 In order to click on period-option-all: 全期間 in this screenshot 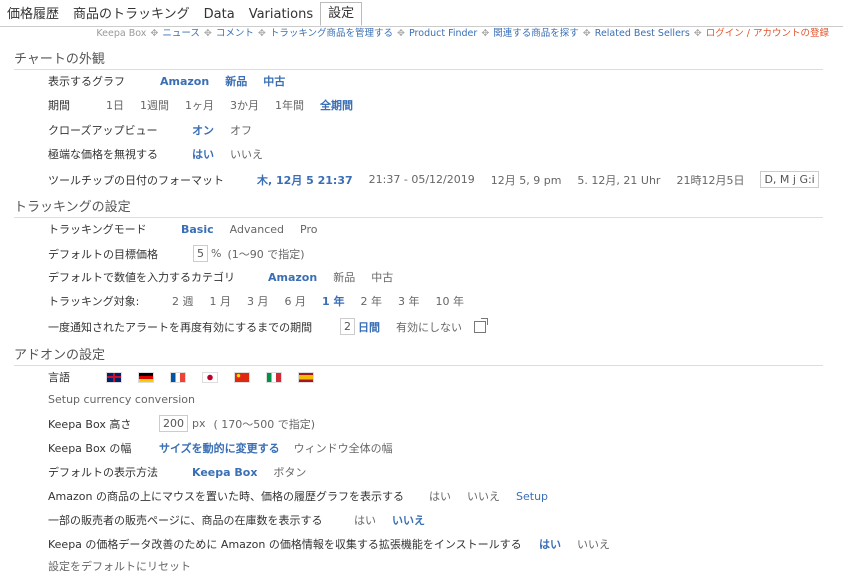, I will do `click(336, 105)`.